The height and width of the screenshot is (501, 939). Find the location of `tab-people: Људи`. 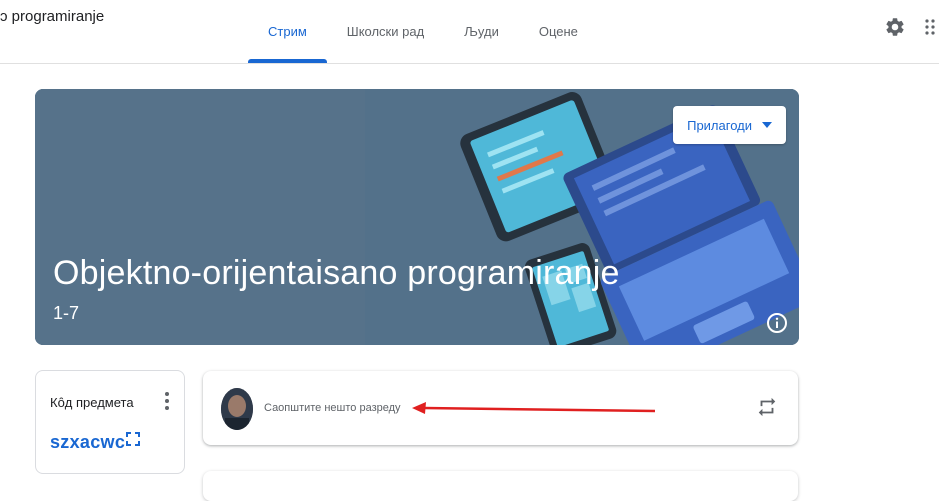

tab-people: Људи is located at coordinates (481, 31).